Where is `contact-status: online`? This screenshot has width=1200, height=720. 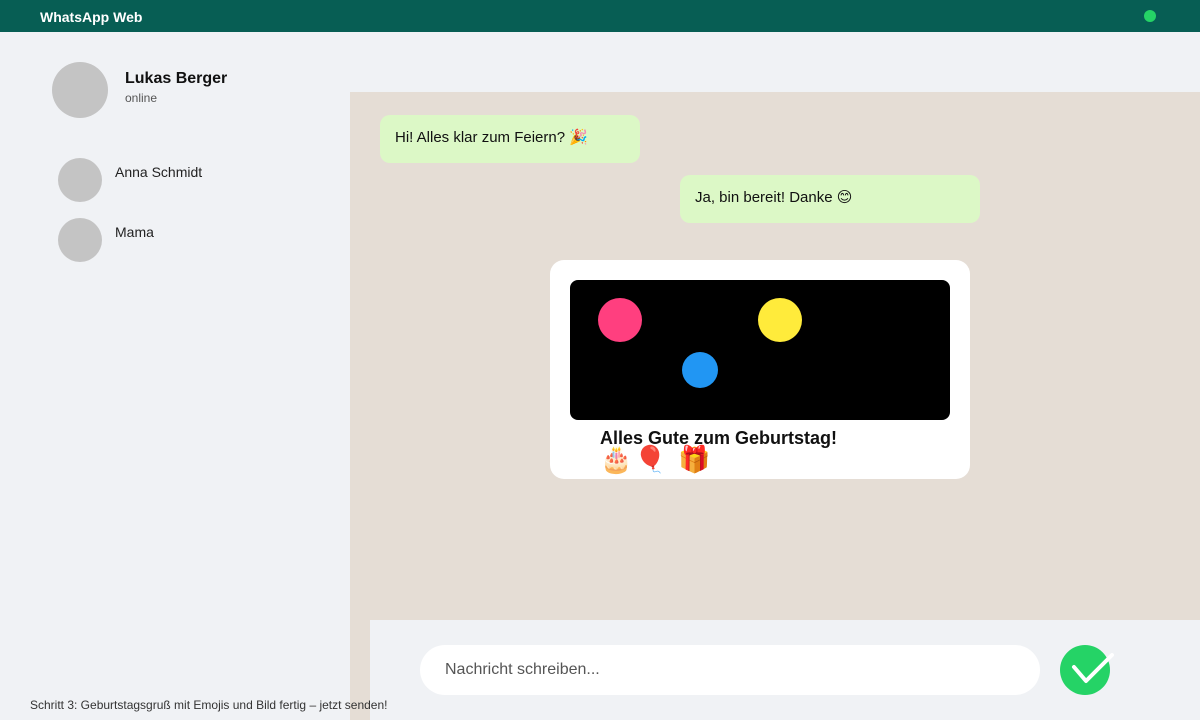
contact-status: online is located at coordinates (141, 98).